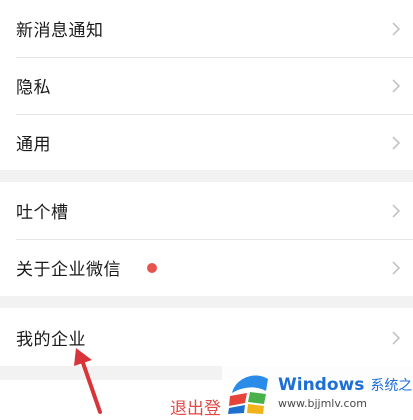  What do you see at coordinates (88, 381) in the screenshot?
I see `annotation-arrow-icon` at bounding box center [88, 381].